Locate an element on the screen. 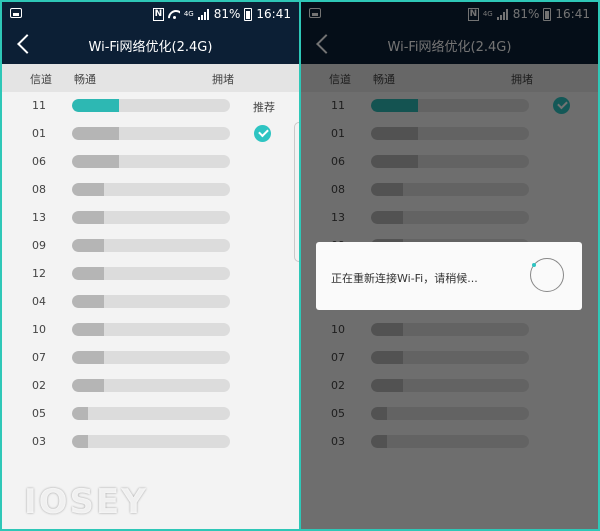 The width and height of the screenshot is (600, 531). gallery-icon is located at coordinates (16, 13).